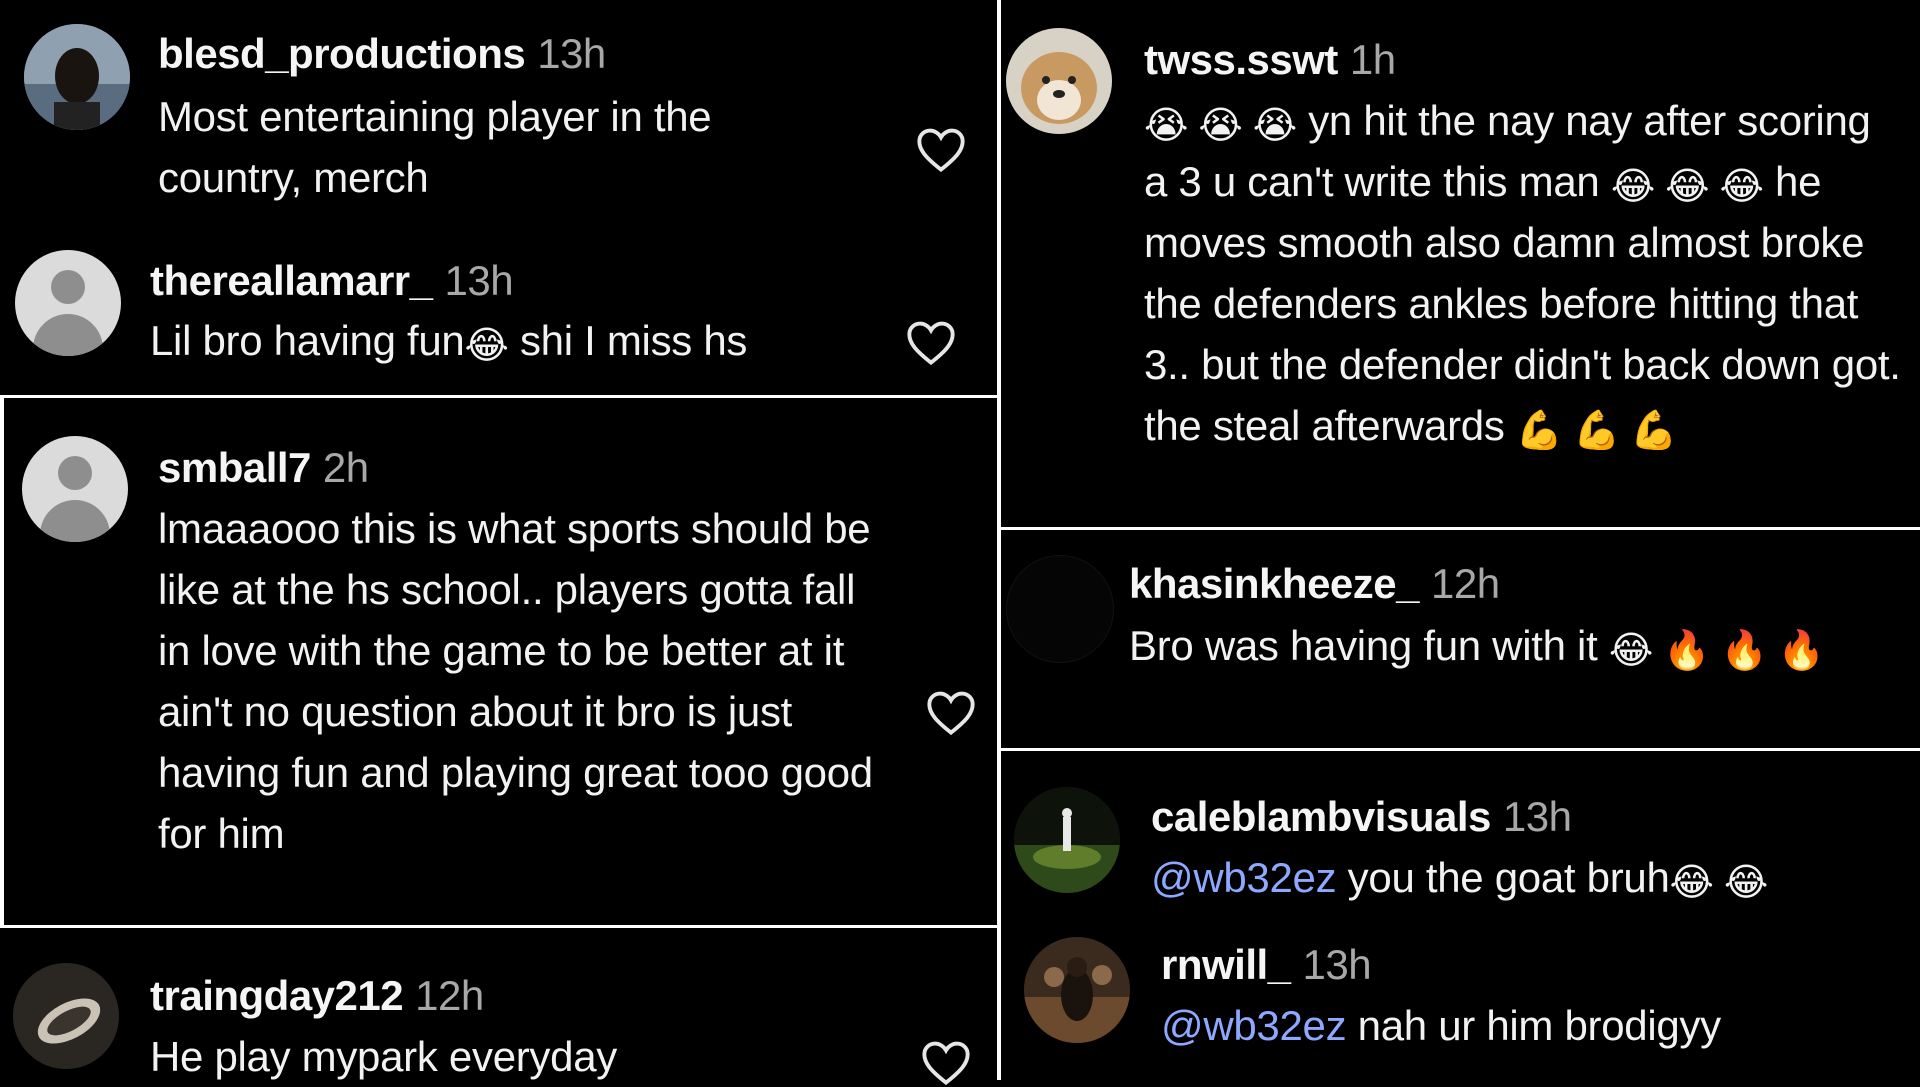 This screenshot has width=1920, height=1087. Describe the element at coordinates (1719, 883) in the screenshot. I see `laughing-emoji: 😂 😂` at that location.